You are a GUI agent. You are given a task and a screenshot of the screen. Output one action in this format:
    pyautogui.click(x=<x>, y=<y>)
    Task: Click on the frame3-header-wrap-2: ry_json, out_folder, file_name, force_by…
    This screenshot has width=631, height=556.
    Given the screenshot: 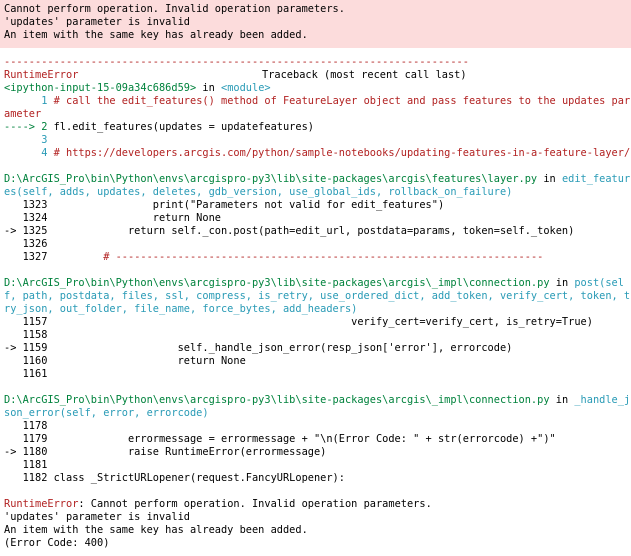 What is the action you would take?
    pyautogui.click(x=181, y=309)
    